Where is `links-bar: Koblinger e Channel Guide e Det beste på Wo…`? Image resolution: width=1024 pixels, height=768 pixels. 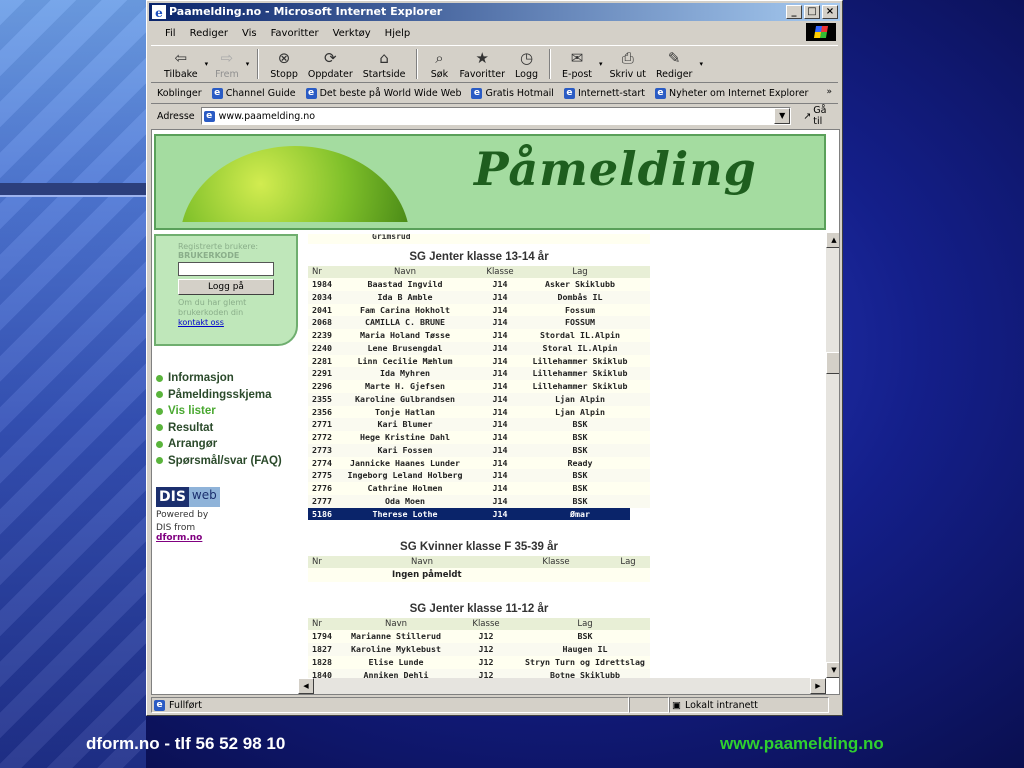 links-bar: Koblinger e Channel Guide e Det beste på Wo… is located at coordinates (494, 94).